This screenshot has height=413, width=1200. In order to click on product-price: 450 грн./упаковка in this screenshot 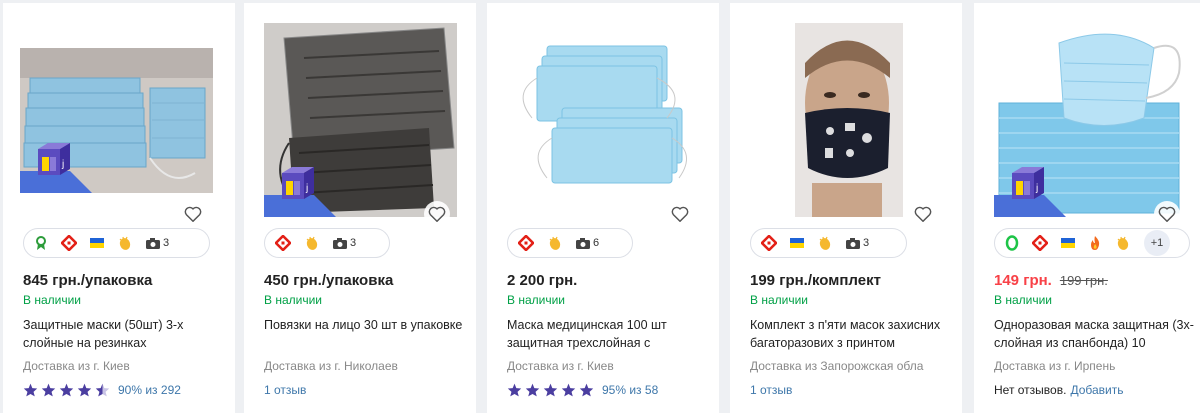, I will do `click(329, 280)`.